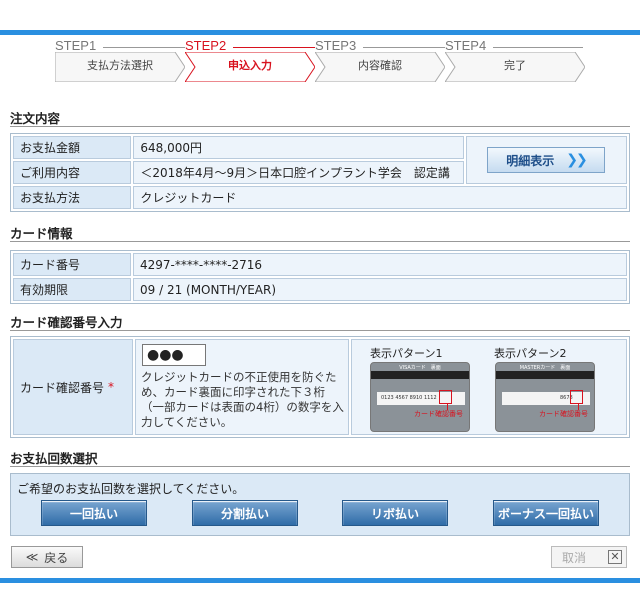  I want to click on cancel-button: 取消 ✕, so click(589, 557).